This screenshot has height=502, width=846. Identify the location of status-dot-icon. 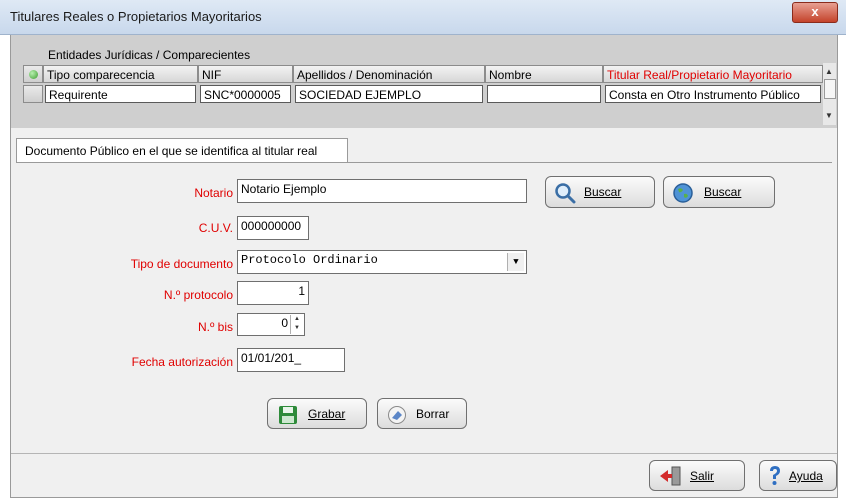
(33, 74).